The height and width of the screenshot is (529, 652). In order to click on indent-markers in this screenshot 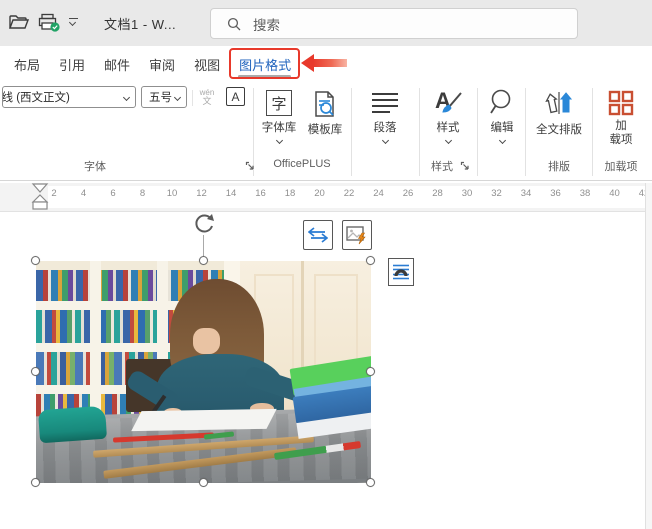, I will do `click(40, 197)`.